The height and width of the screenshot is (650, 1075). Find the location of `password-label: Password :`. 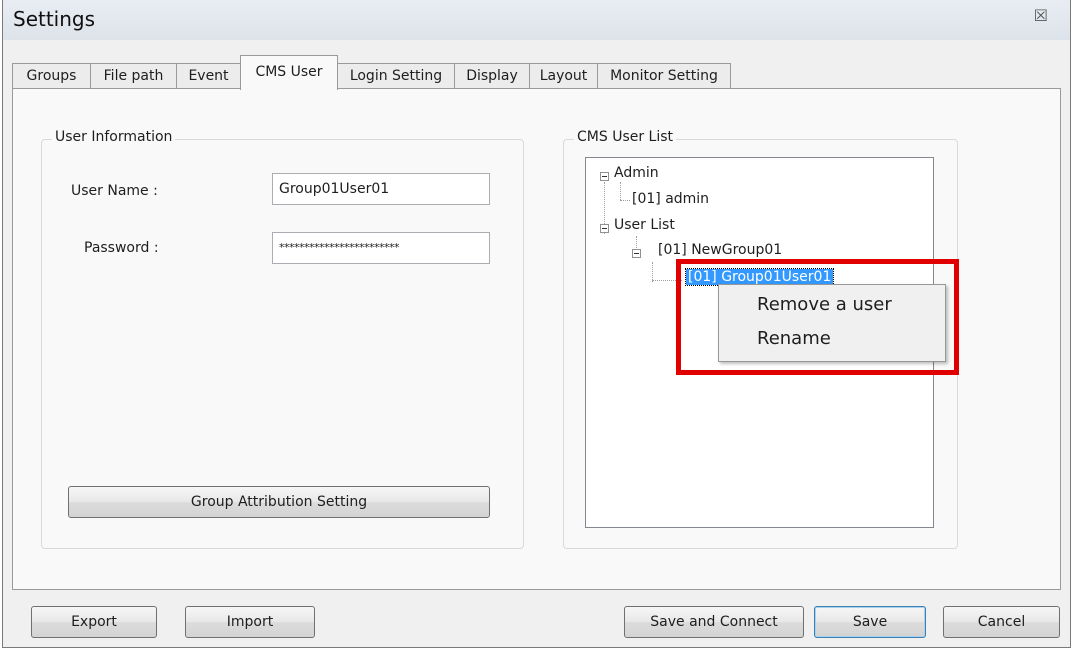

password-label: Password : is located at coordinates (121, 248).